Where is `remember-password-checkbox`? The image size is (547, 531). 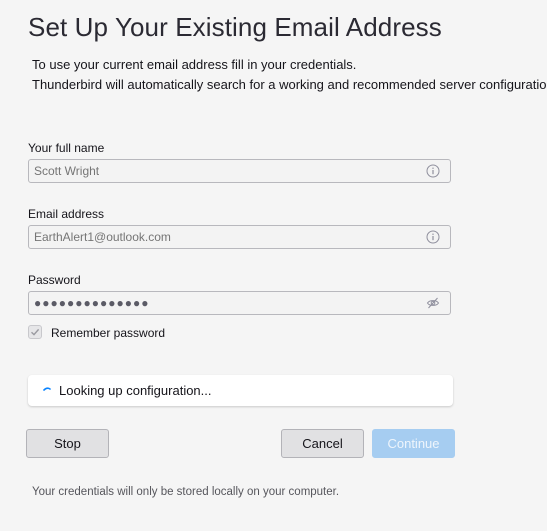 remember-password-checkbox is located at coordinates (35, 332).